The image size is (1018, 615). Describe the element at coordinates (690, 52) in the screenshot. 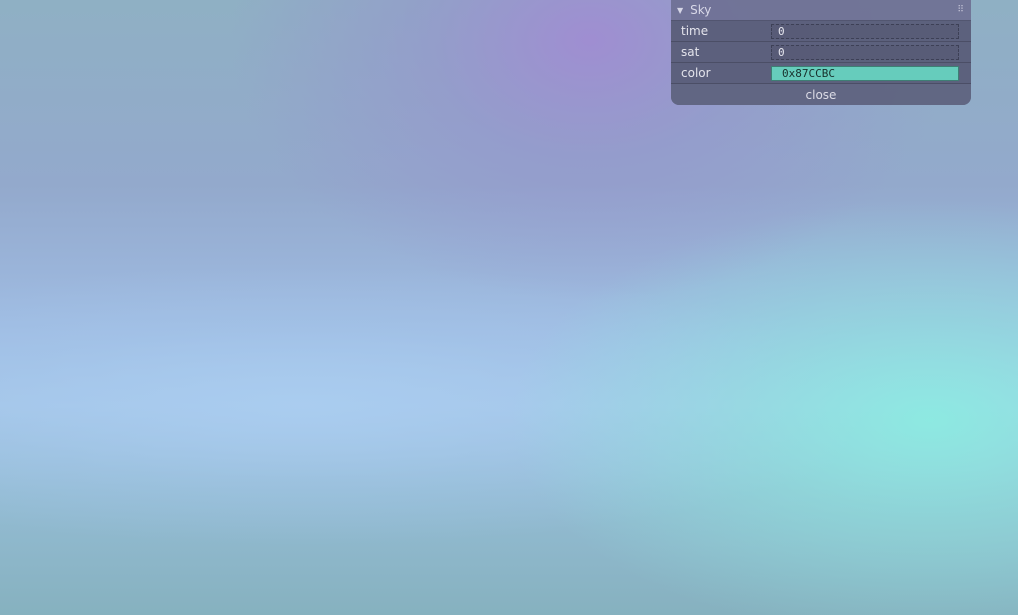

I see `controller-label-sat: sat` at that location.